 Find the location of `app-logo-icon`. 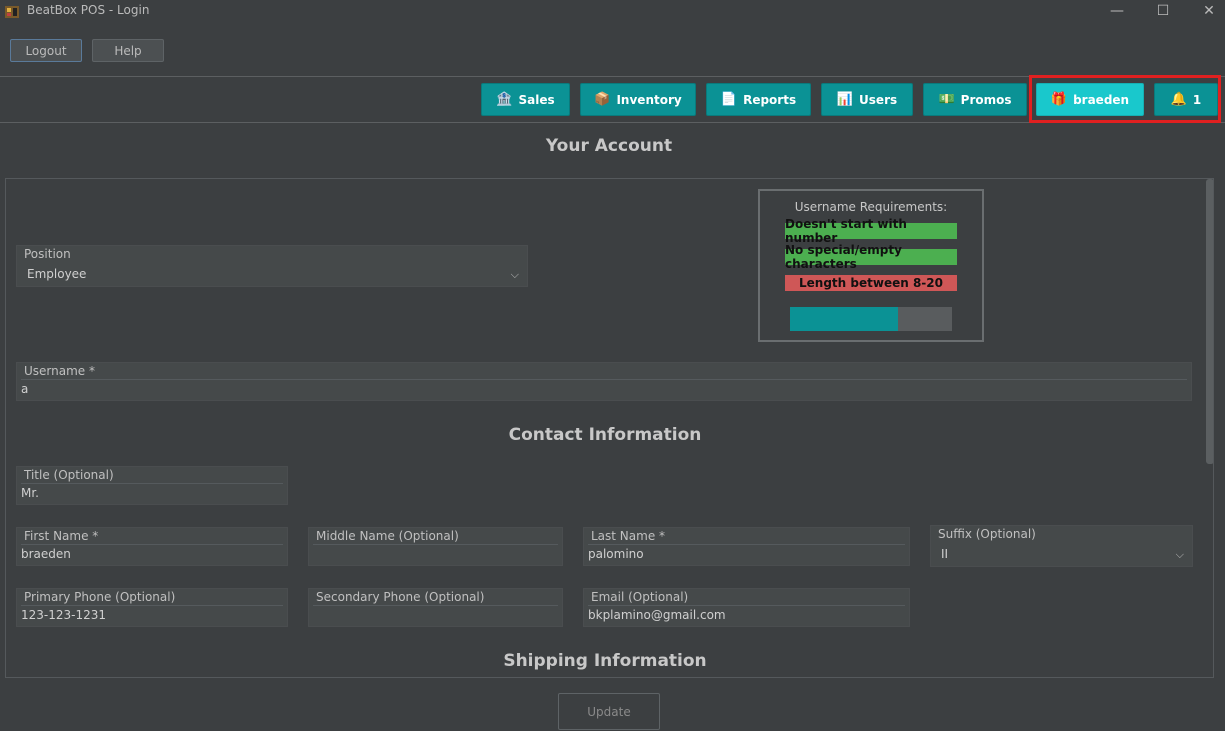

app-logo-icon is located at coordinates (12, 12).